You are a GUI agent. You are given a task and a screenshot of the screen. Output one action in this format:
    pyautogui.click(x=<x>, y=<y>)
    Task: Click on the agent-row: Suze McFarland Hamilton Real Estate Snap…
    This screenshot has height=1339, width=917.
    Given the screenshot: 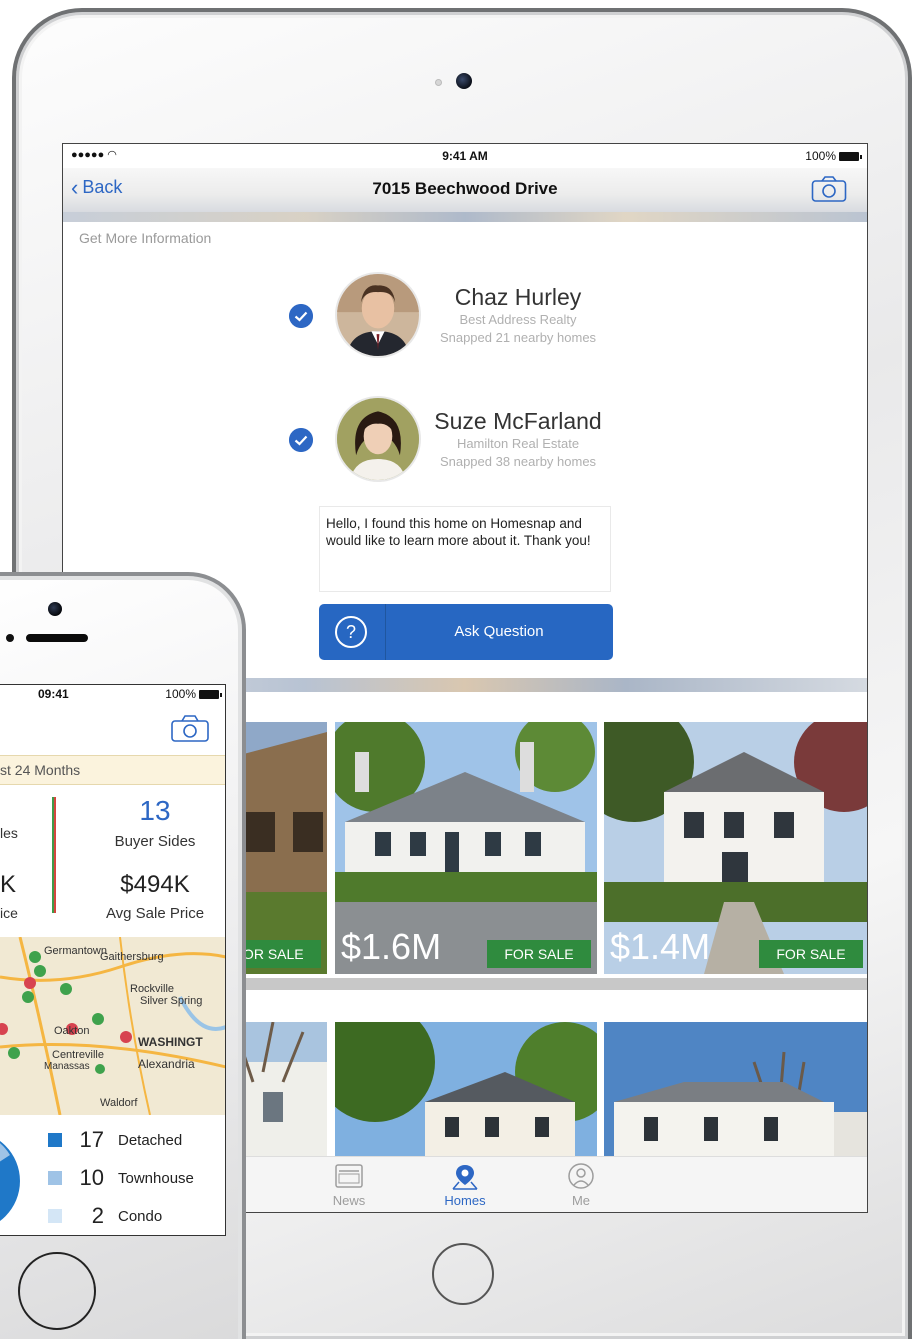 What is the action you would take?
    pyautogui.click(x=454, y=441)
    